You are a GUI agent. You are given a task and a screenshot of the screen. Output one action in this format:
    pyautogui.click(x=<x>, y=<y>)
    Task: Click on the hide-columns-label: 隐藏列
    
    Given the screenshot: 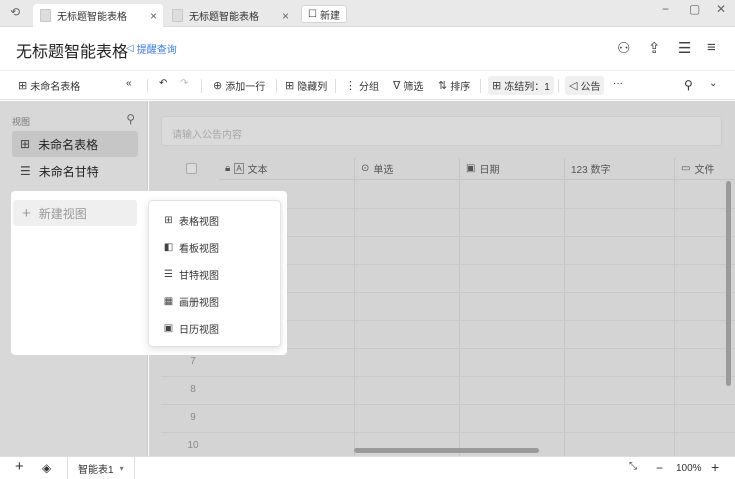 What is the action you would take?
    pyautogui.click(x=312, y=87)
    